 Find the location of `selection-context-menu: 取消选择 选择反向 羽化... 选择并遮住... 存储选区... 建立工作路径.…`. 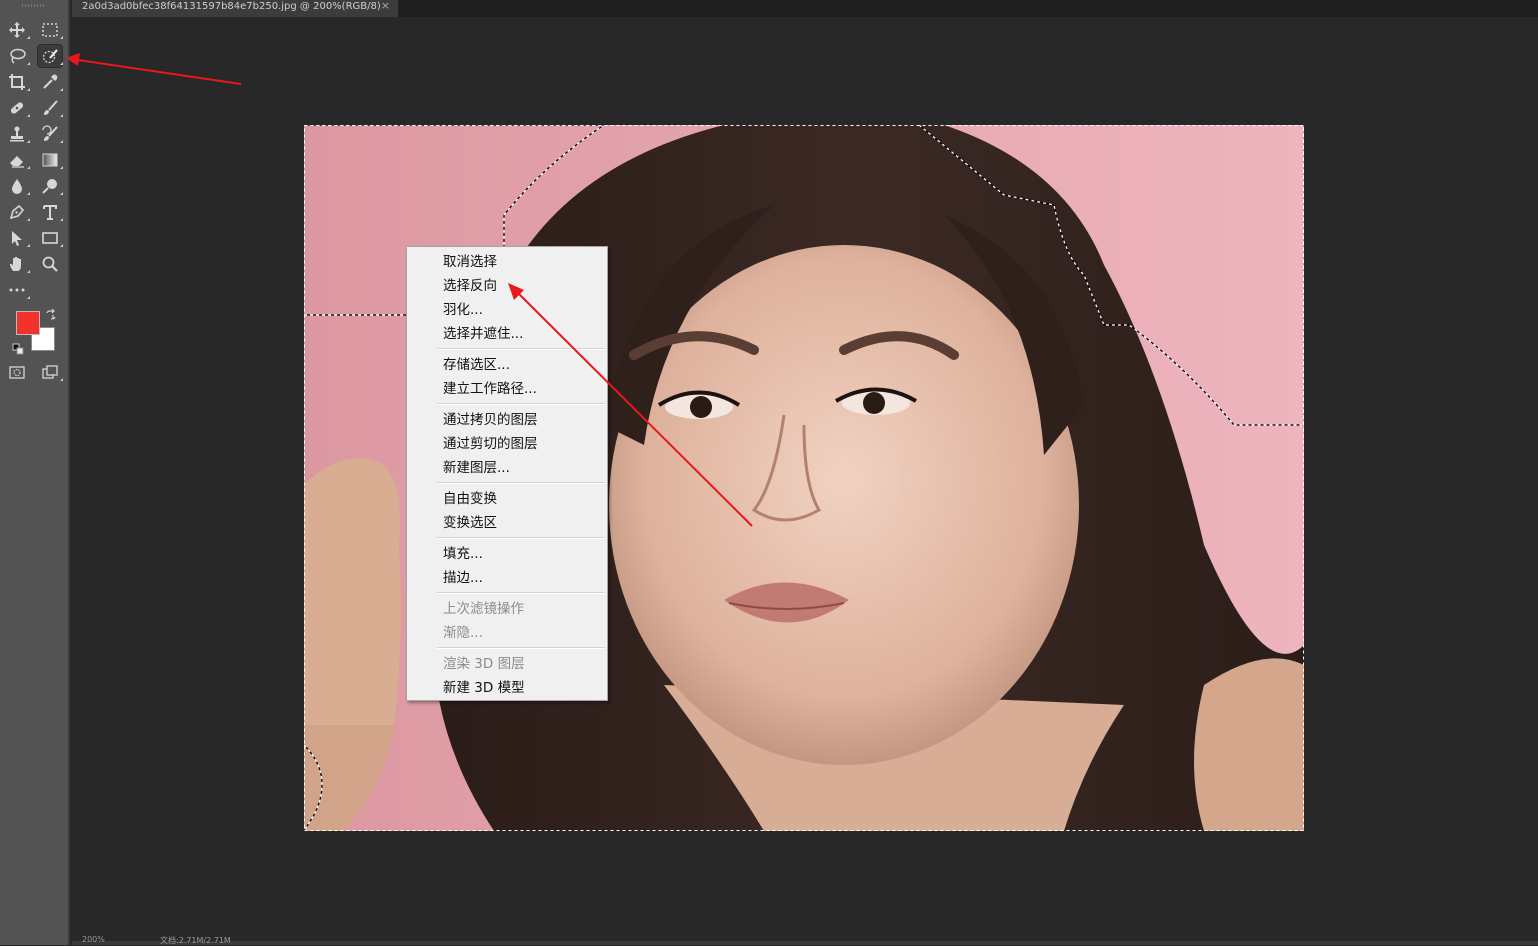

selection-context-menu: 取消选择 选择反向 羽化... 选择并遮住... 存储选区... 建立工作路径.… is located at coordinates (507, 473).